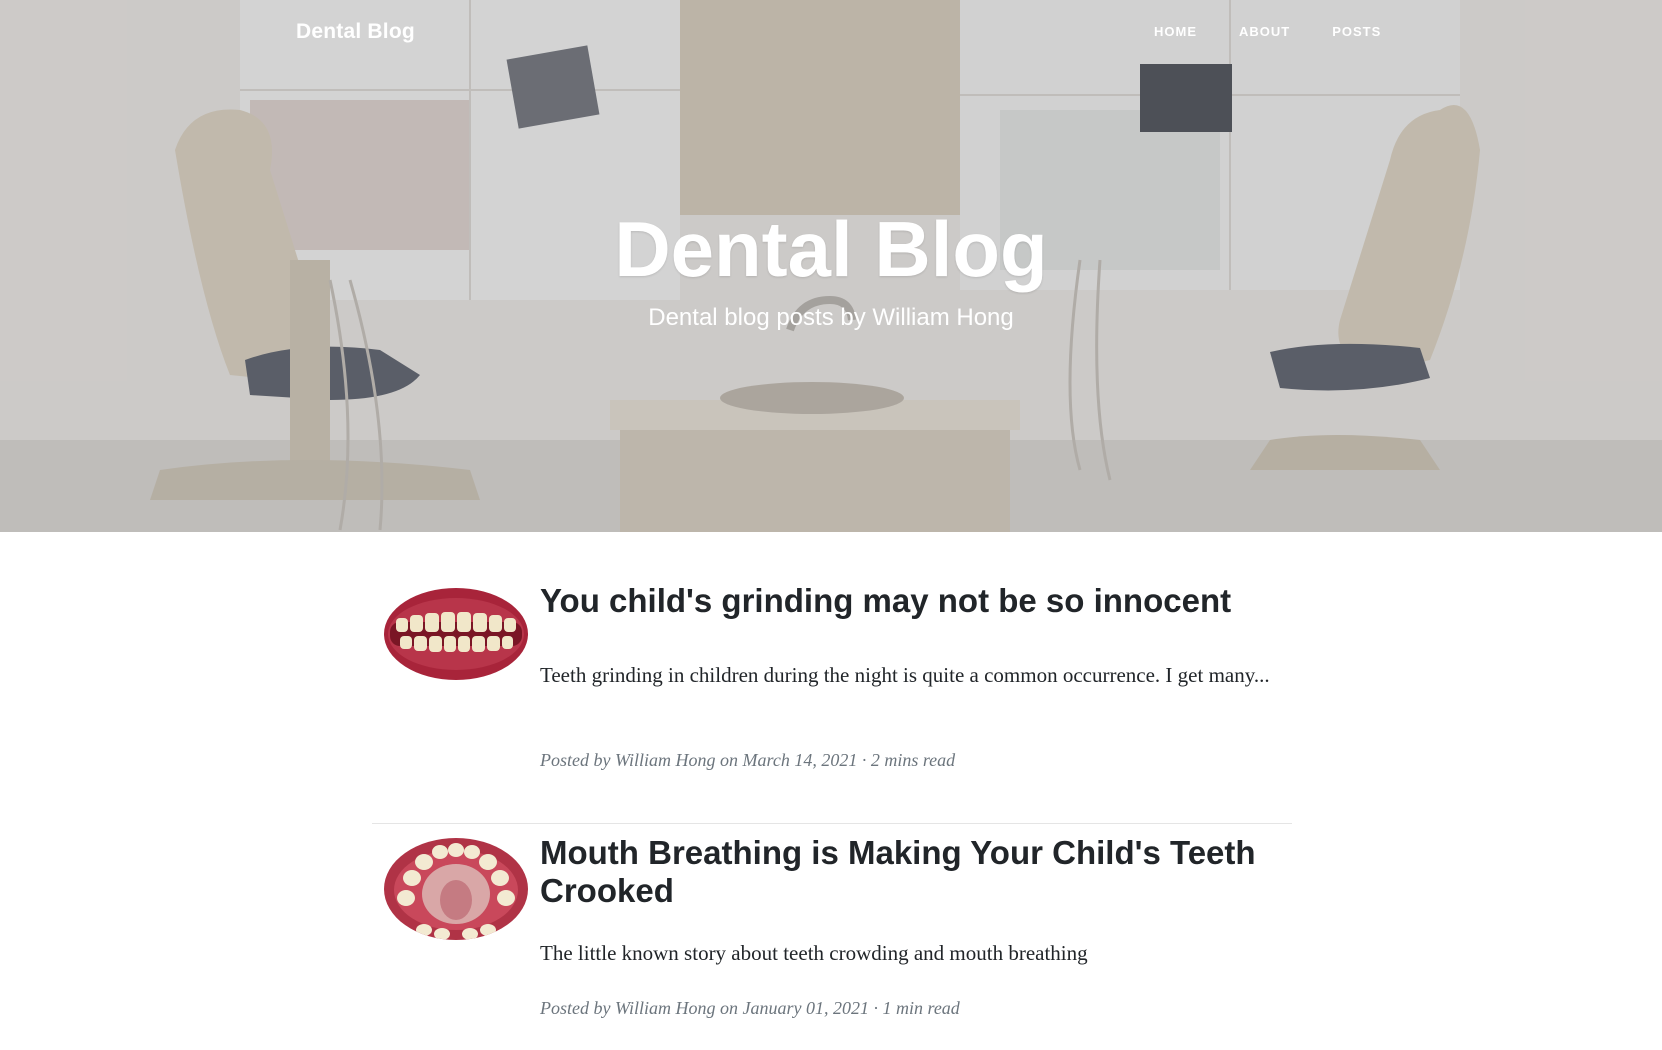  What do you see at coordinates (794, 1008) in the screenshot?
I see `post-date: on January 01, 2021` at bounding box center [794, 1008].